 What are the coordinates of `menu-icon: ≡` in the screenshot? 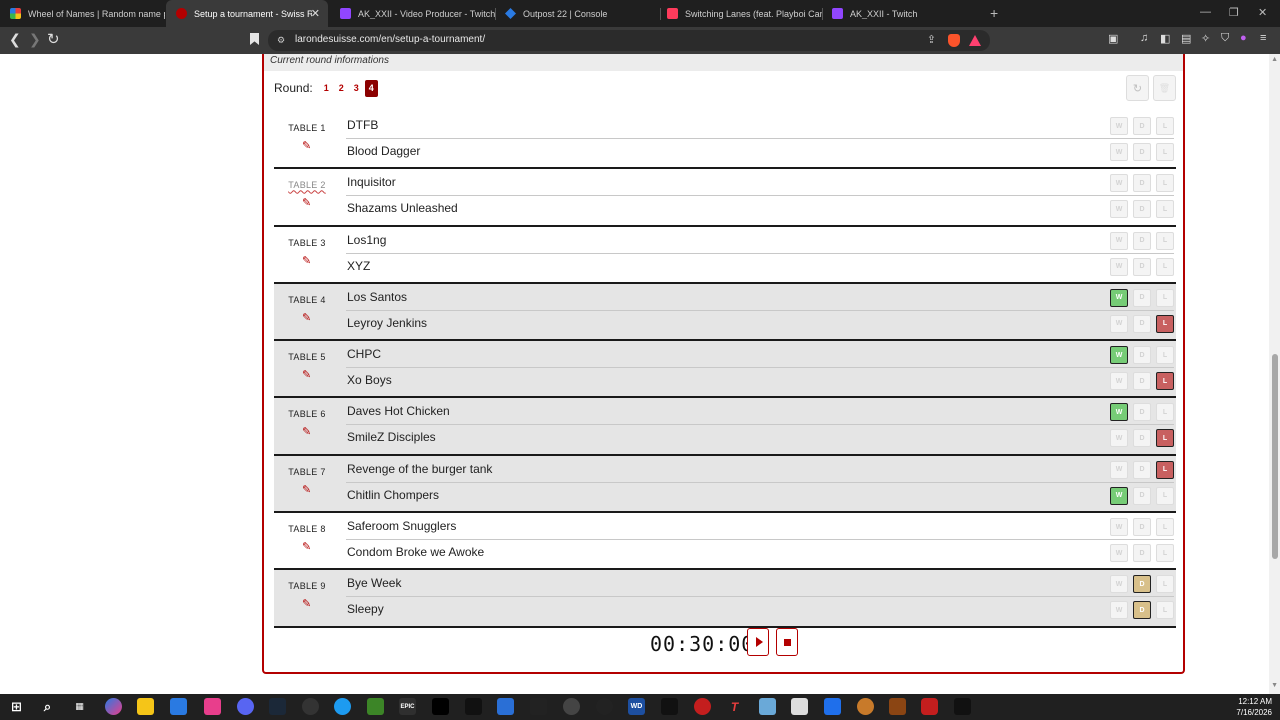 It's located at (1263, 38).